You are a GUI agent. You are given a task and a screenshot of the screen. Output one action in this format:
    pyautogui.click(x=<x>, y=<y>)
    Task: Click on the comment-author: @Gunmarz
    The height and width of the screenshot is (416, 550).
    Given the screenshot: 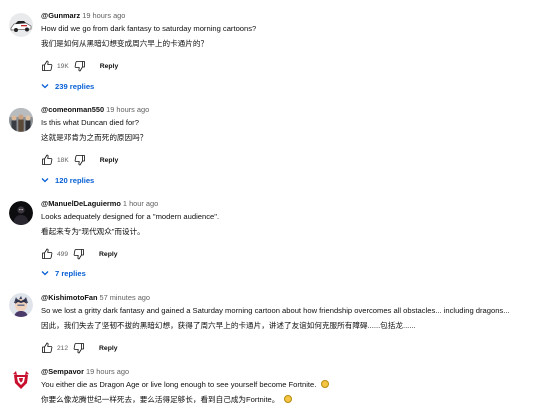 What is the action you would take?
    pyautogui.click(x=60, y=15)
    